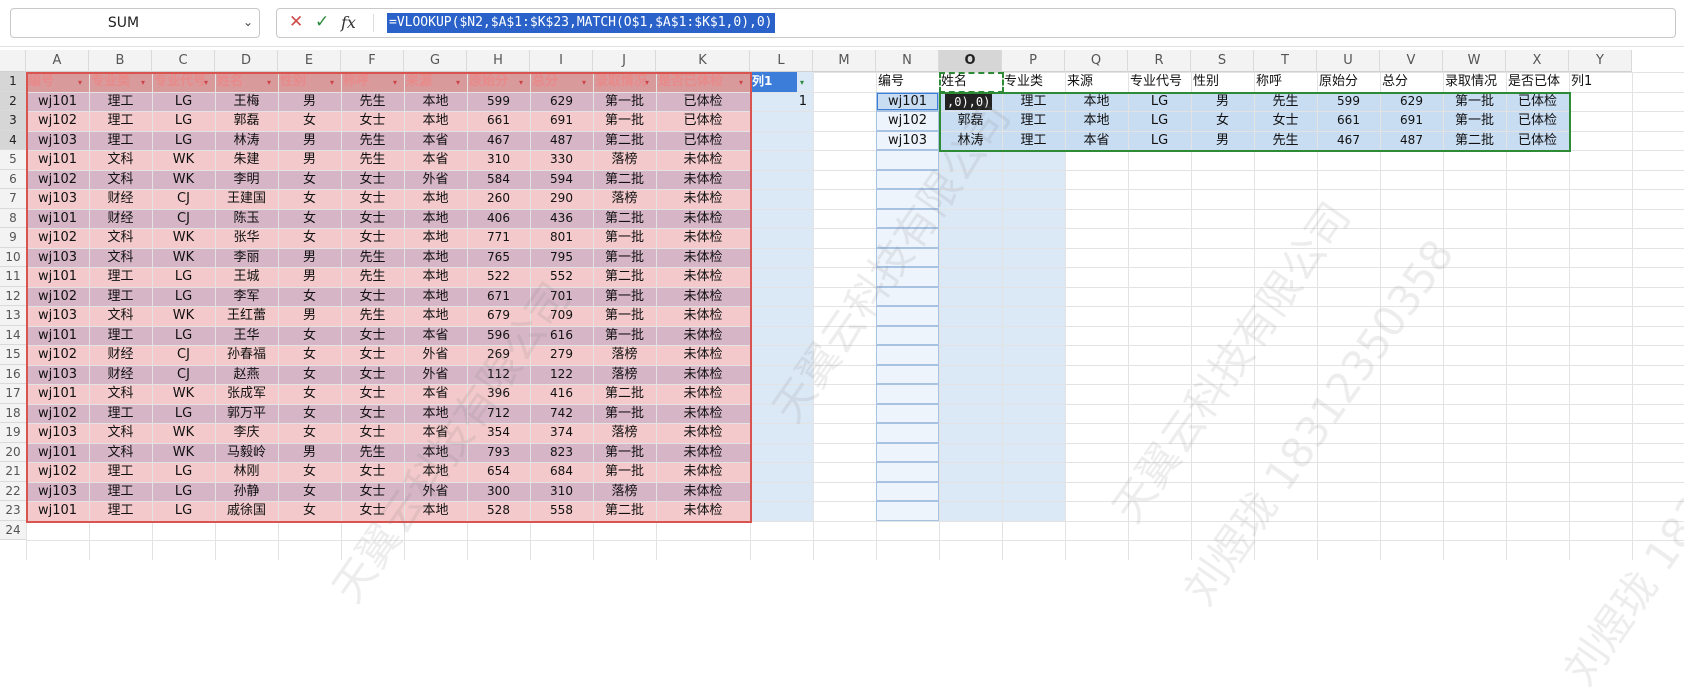 The height and width of the screenshot is (695, 1684). What do you see at coordinates (13, 374) in the screenshot?
I see `row-header-16: 16` at bounding box center [13, 374].